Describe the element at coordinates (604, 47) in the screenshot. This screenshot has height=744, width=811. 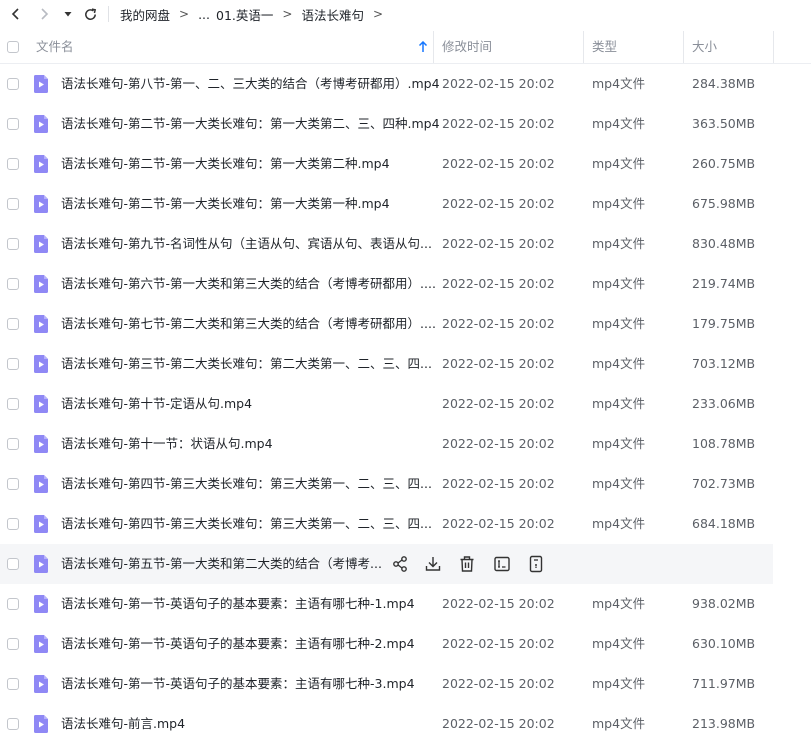
I see `column-header-type: 类型` at that location.